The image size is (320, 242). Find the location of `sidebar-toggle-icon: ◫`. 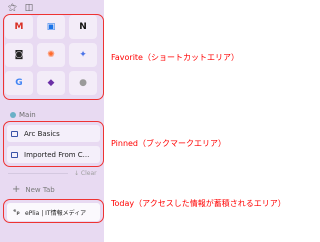

sidebar-toggle-icon: ◫ is located at coordinates (29, 8).